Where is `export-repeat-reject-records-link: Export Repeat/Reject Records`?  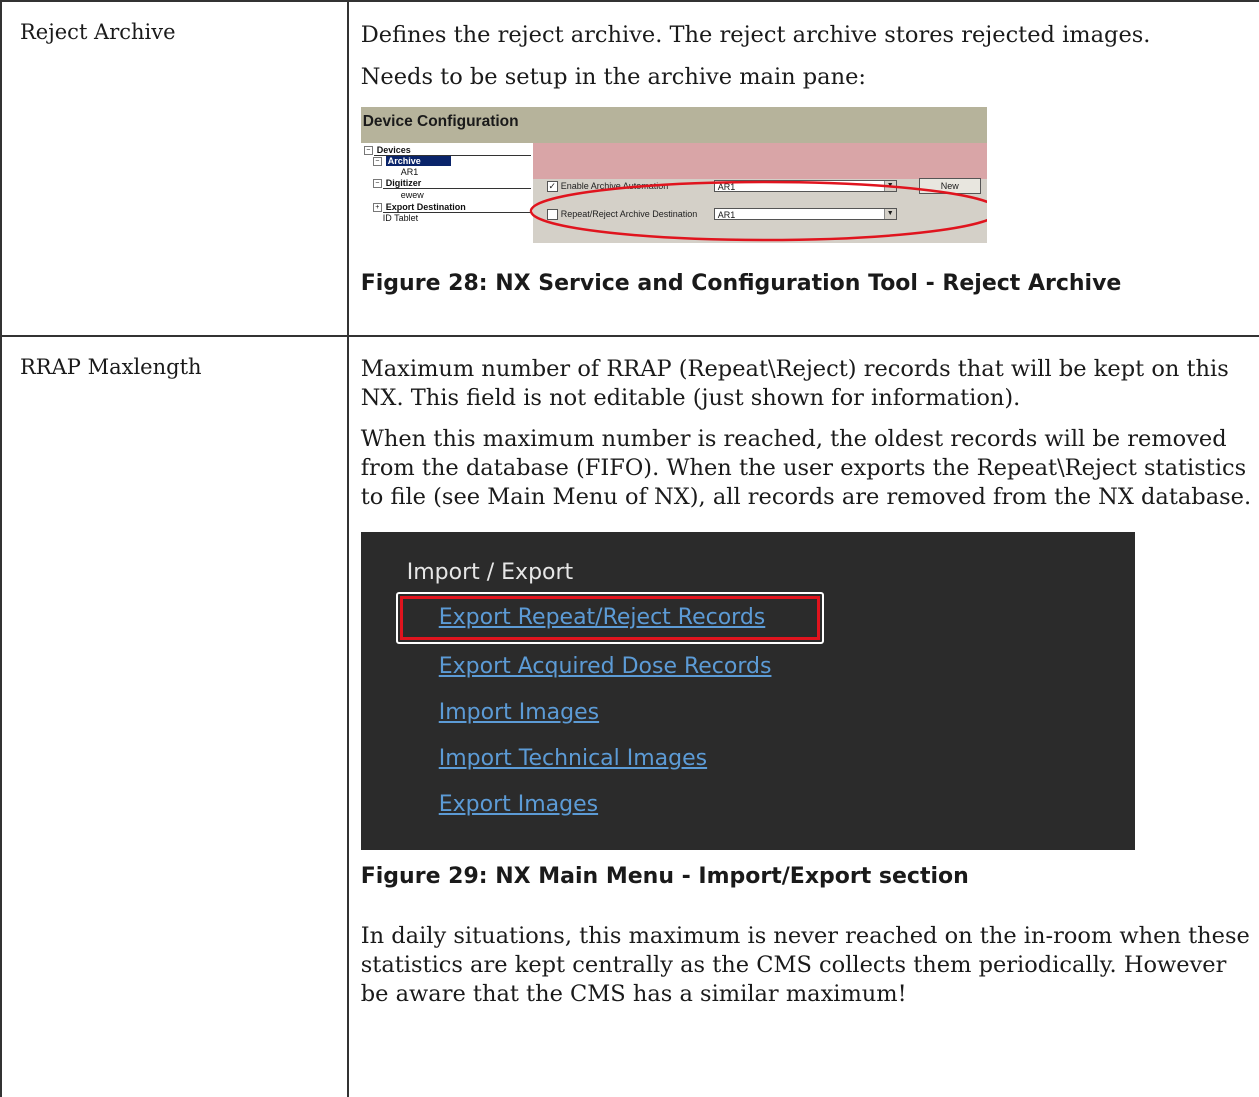
export-repeat-reject-records-link: Export Repeat/Reject Records is located at coordinates (602, 617).